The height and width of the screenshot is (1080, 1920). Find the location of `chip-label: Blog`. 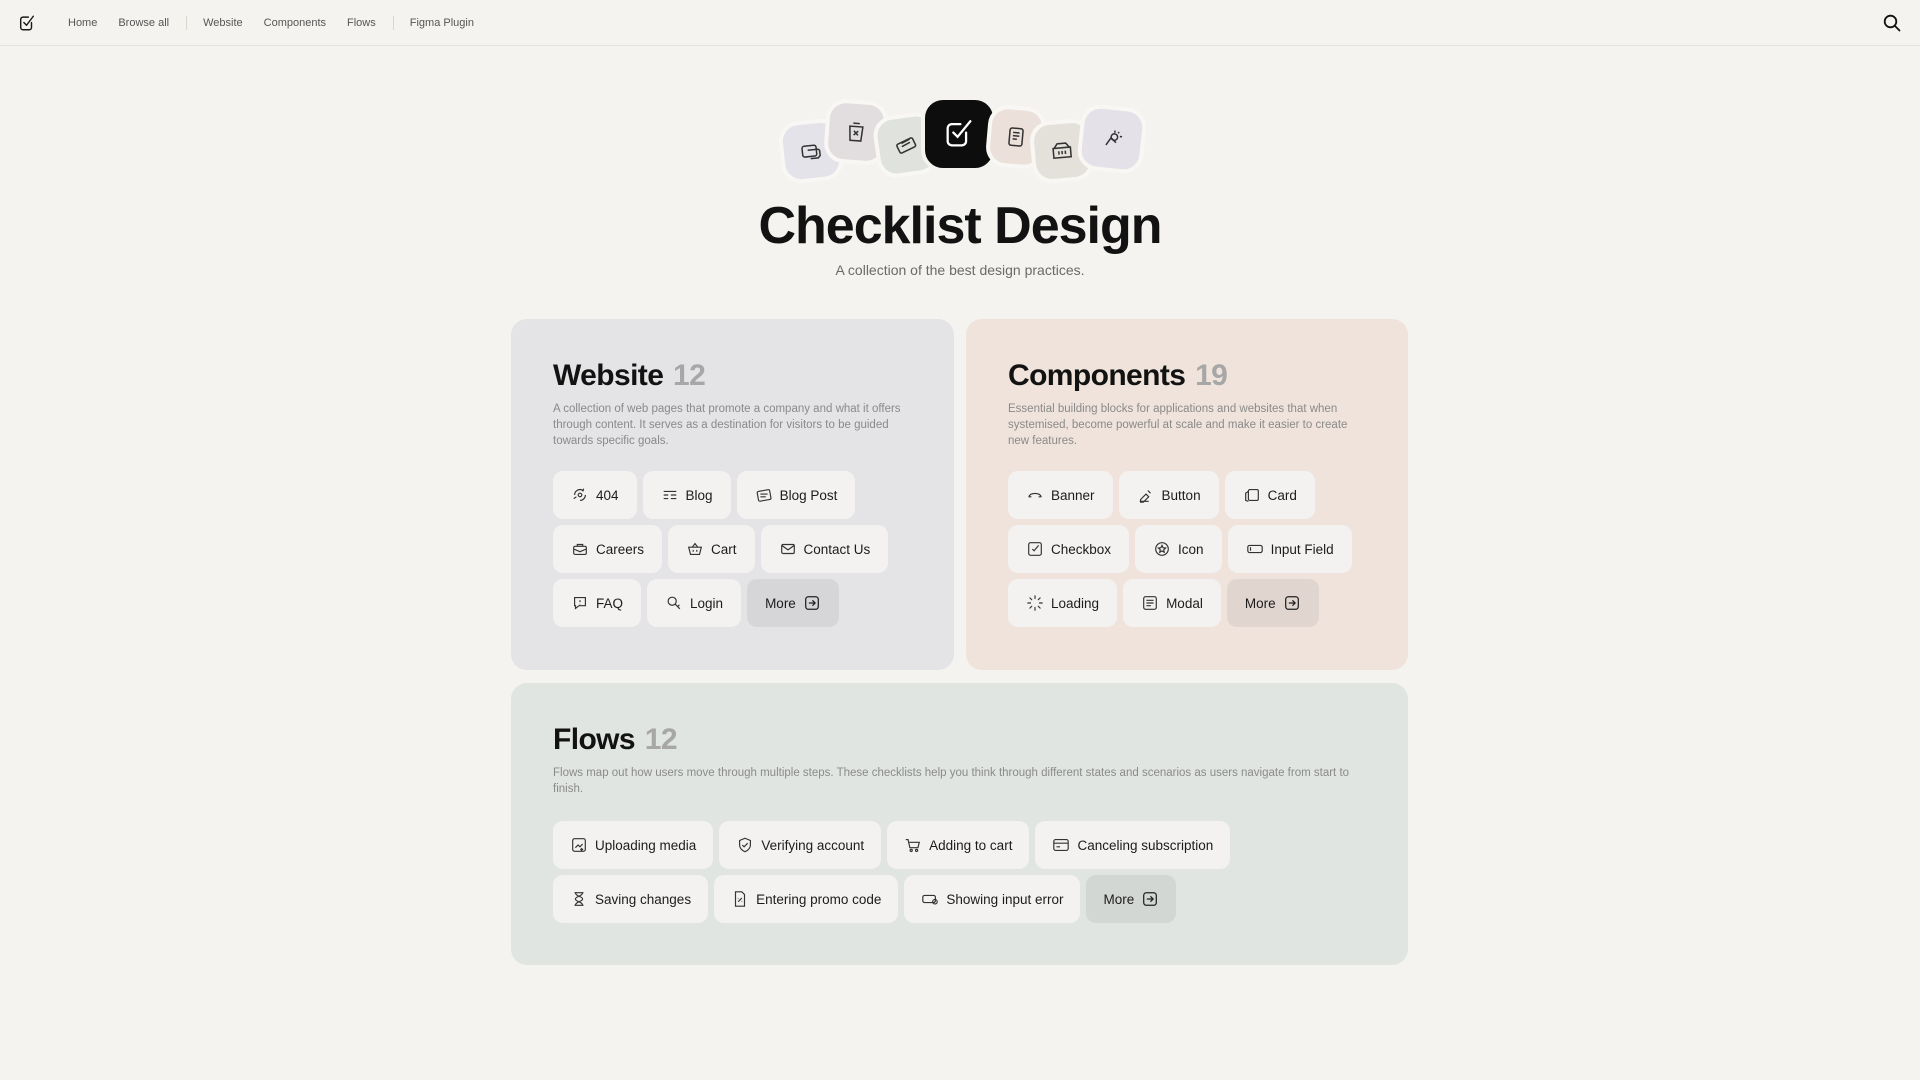

chip-label: Blog is located at coordinates (699, 495).